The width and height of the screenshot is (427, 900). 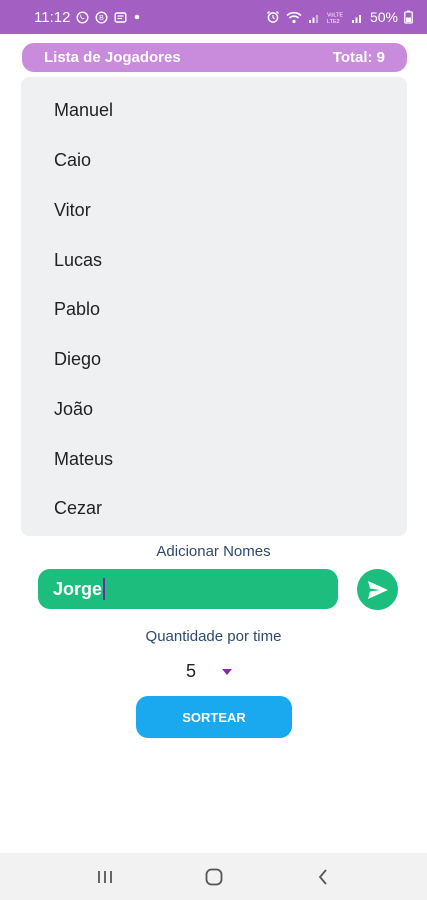 What do you see at coordinates (213, 636) in the screenshot?
I see `team-size-label: Quantidade por time` at bounding box center [213, 636].